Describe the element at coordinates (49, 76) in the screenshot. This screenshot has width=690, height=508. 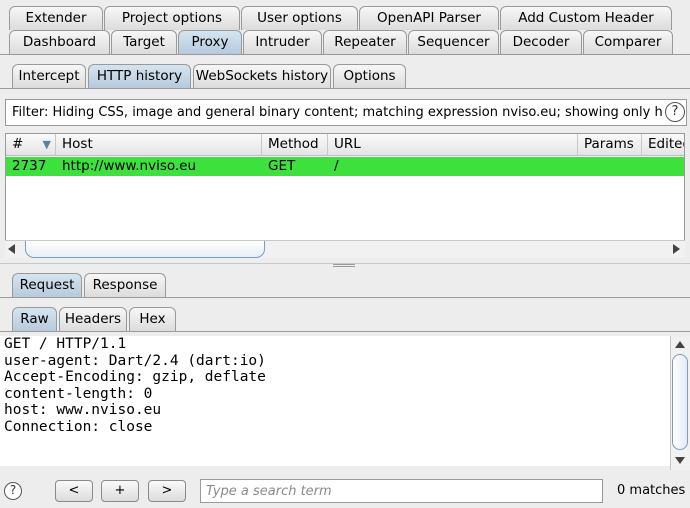
I see `tab-intercept: Intercept` at that location.